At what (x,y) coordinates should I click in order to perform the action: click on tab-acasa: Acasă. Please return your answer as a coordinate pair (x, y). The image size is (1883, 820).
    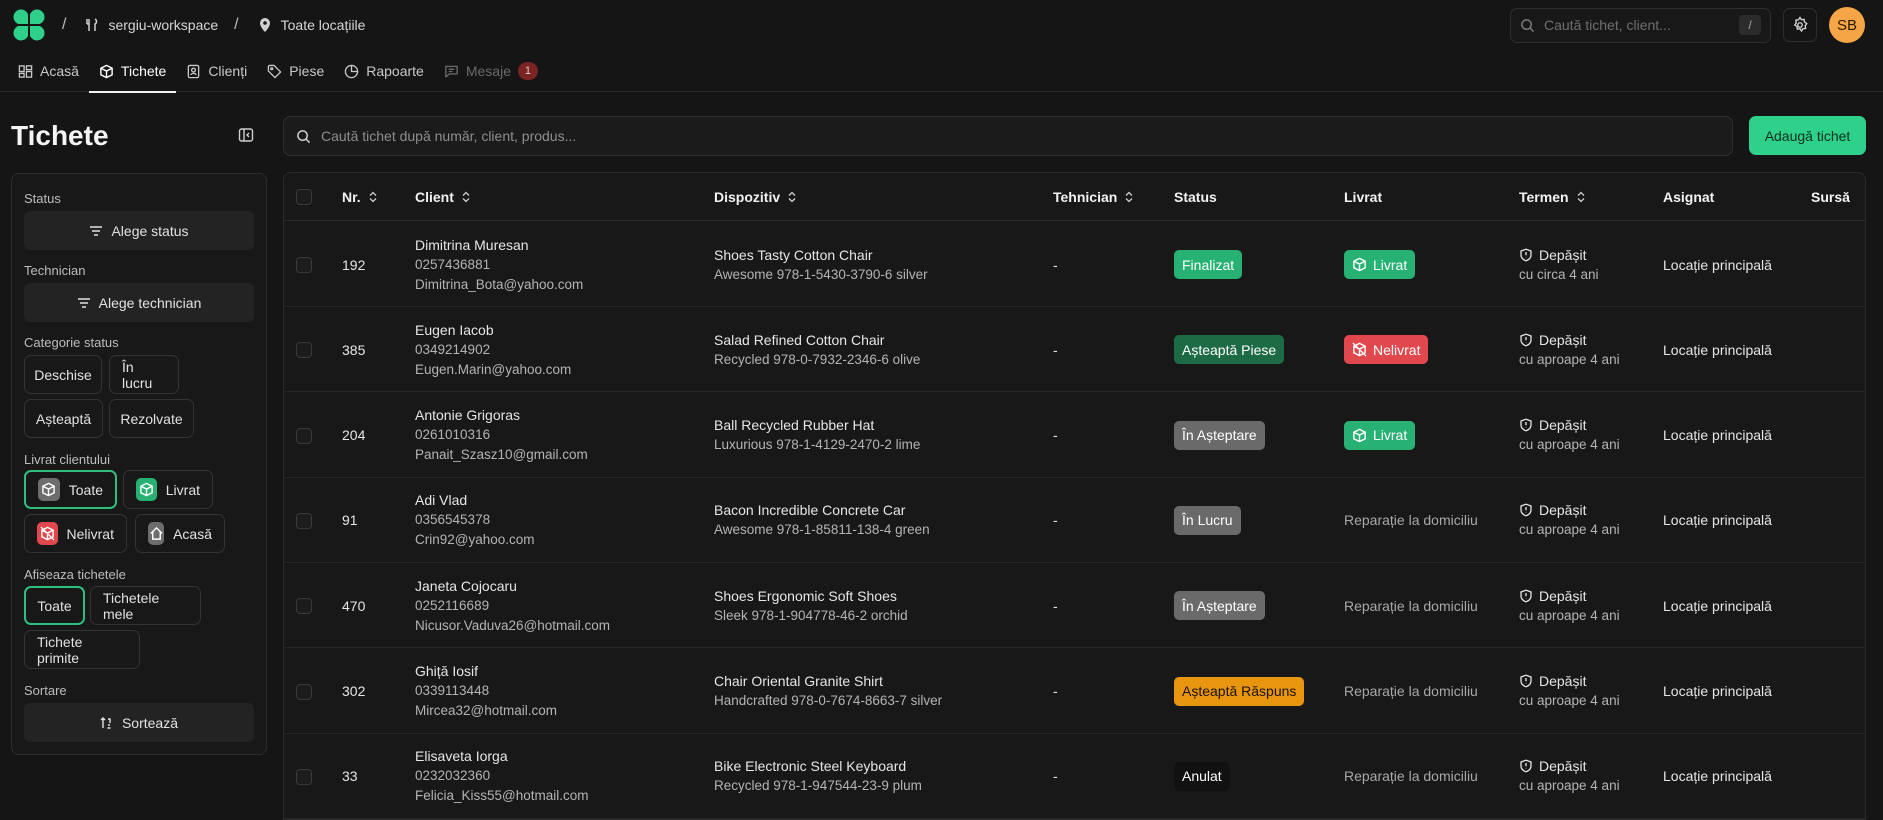
    Looking at the image, I should click on (48, 71).